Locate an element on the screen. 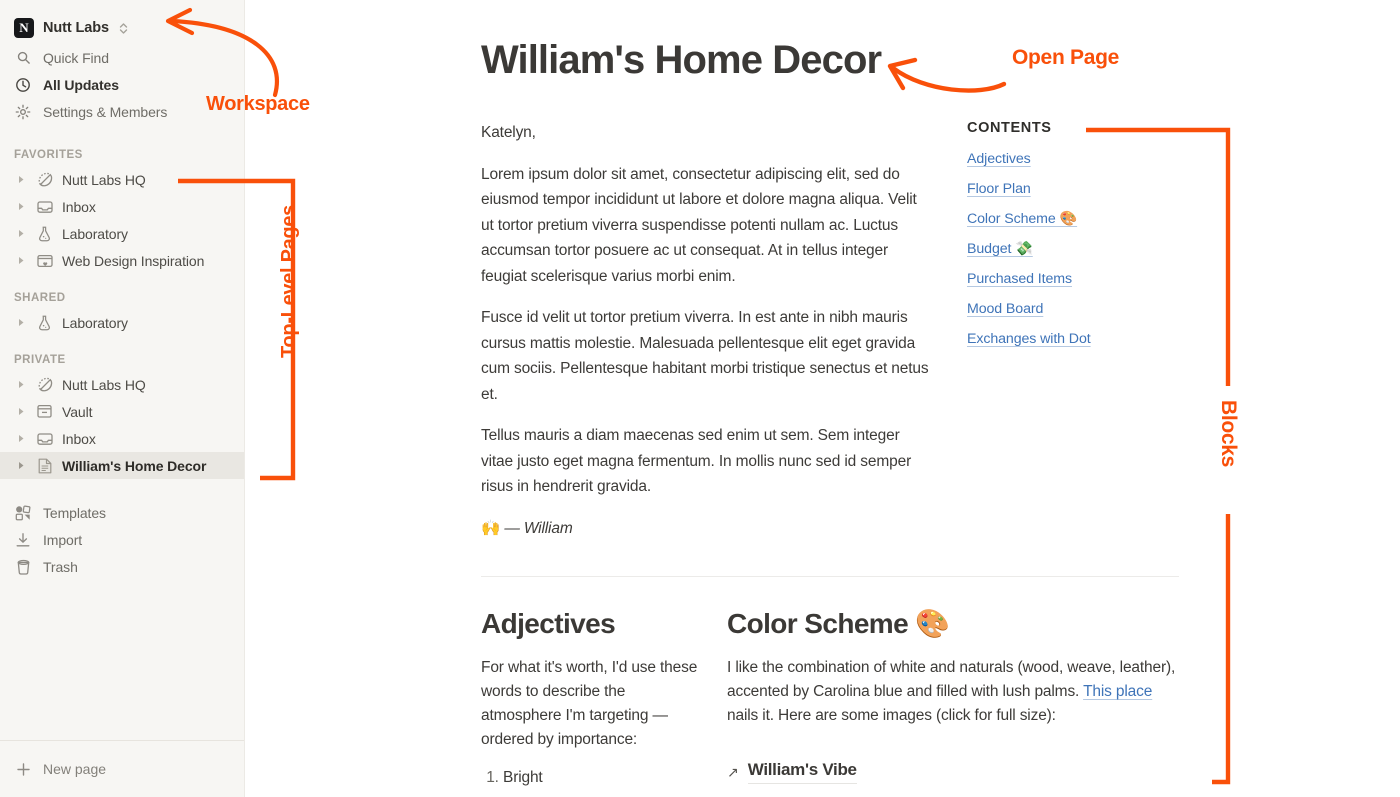 This screenshot has width=1400, height=797. color-scheme-heading: Color Scheme 🎨 is located at coordinates (838, 623).